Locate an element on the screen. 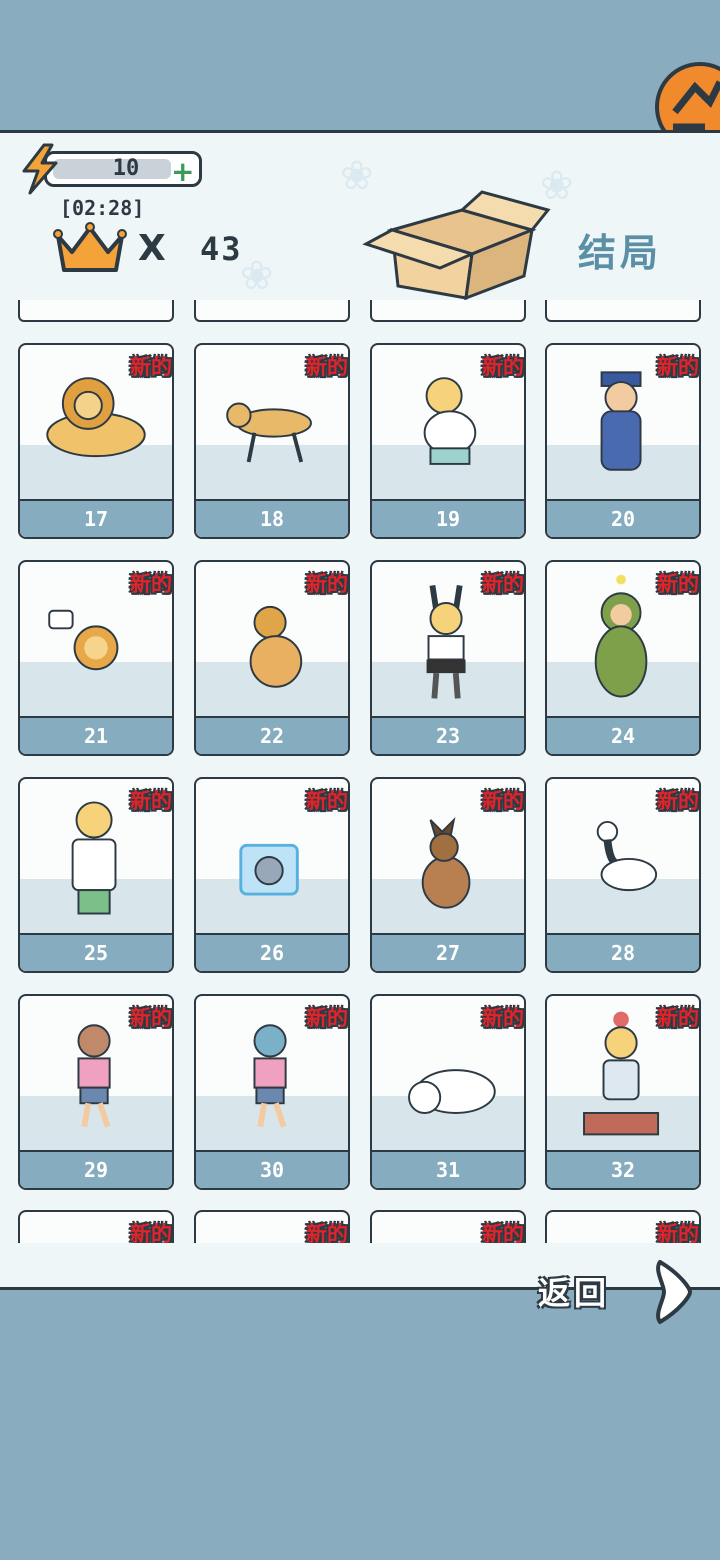 The height and width of the screenshot is (1560, 720). energy-timer: [02:28] is located at coordinates (102, 208).